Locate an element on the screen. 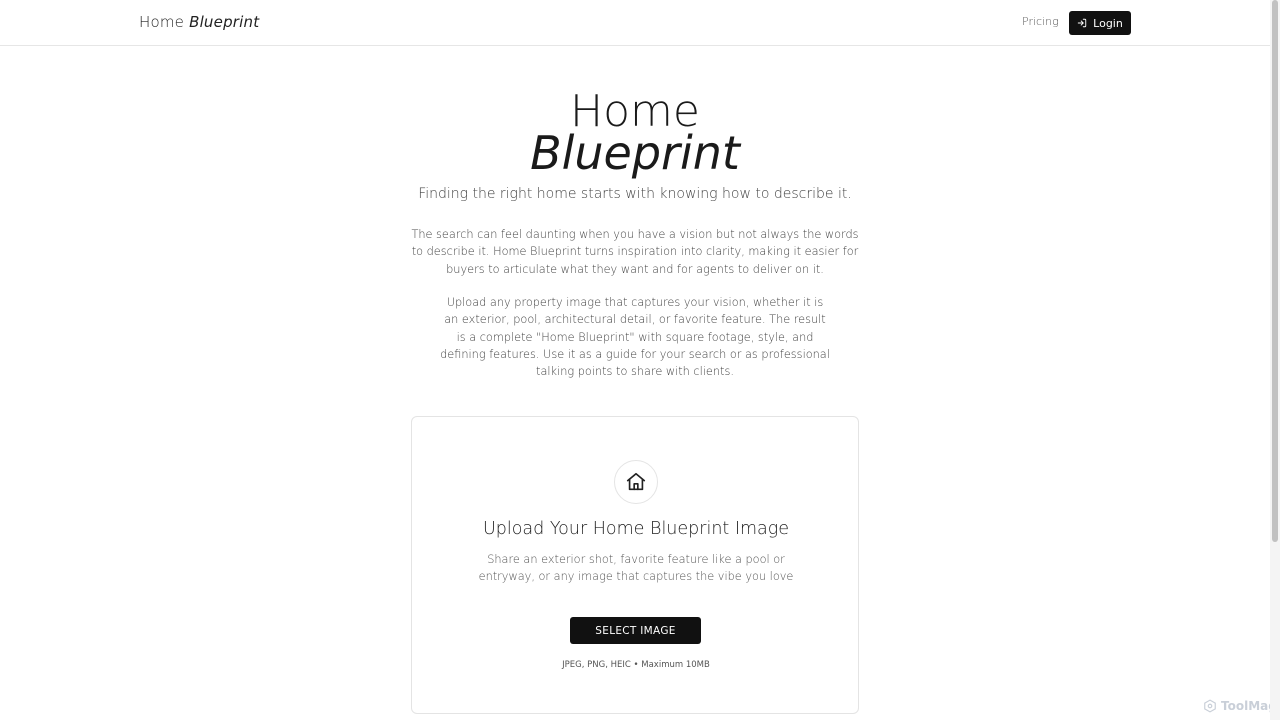 Image resolution: width=1280 pixels, height=720 pixels. brand-plain: Home is located at coordinates (162, 22).